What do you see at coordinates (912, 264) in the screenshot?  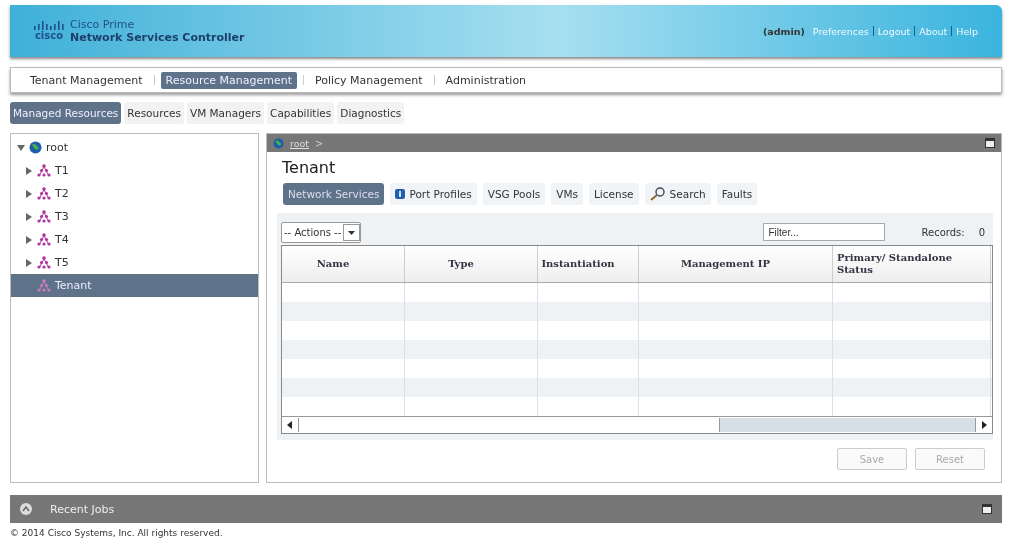 I see `column-header: Primary/ Standalone Status` at bounding box center [912, 264].